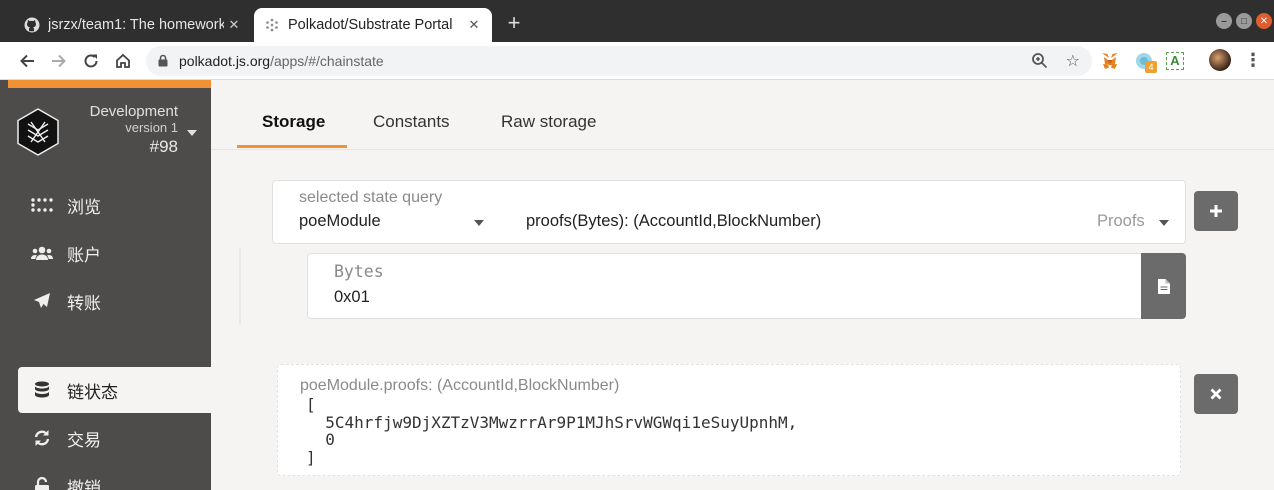 Image resolution: width=1274 pixels, height=490 pixels. I want to click on tab-title: Polkadot/Substrate Portal, so click(370, 25).